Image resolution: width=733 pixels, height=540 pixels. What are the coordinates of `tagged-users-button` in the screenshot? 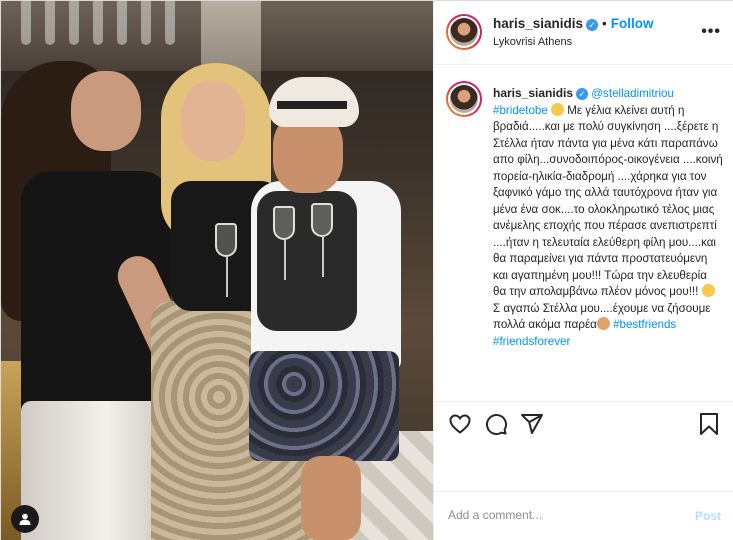 It's located at (25, 519).